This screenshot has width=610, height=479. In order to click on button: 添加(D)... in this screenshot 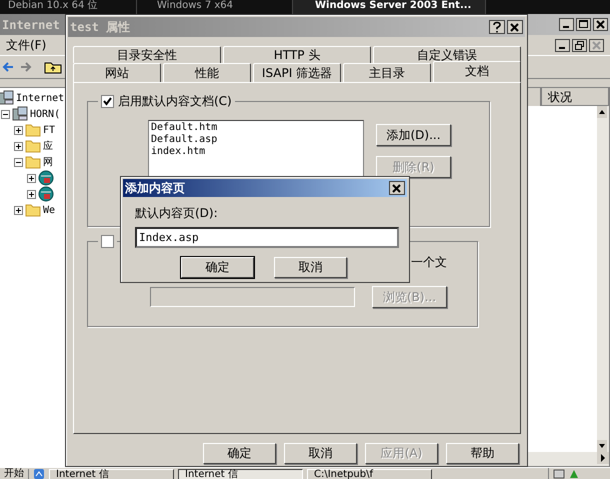, I will do `click(413, 135)`.